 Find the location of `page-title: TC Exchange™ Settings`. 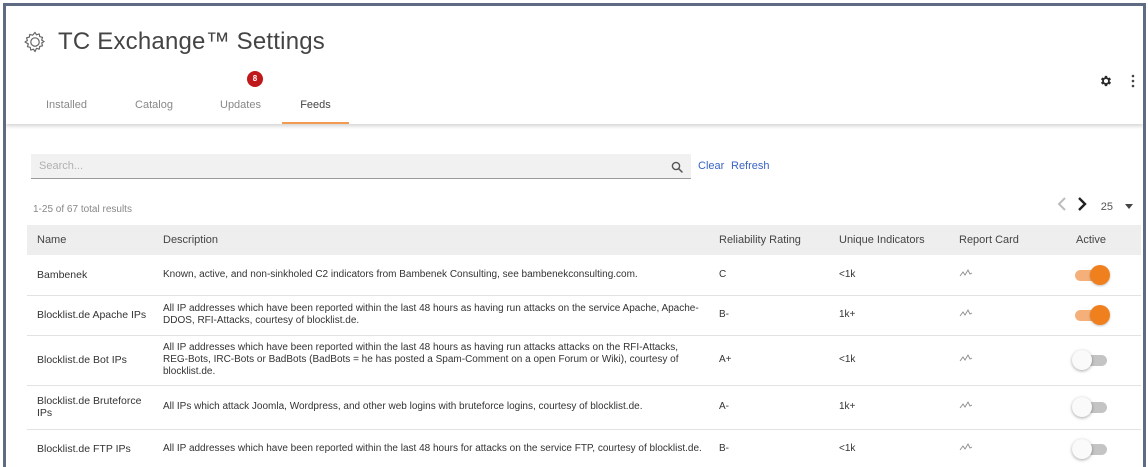

page-title: TC Exchange™ Settings is located at coordinates (191, 41).